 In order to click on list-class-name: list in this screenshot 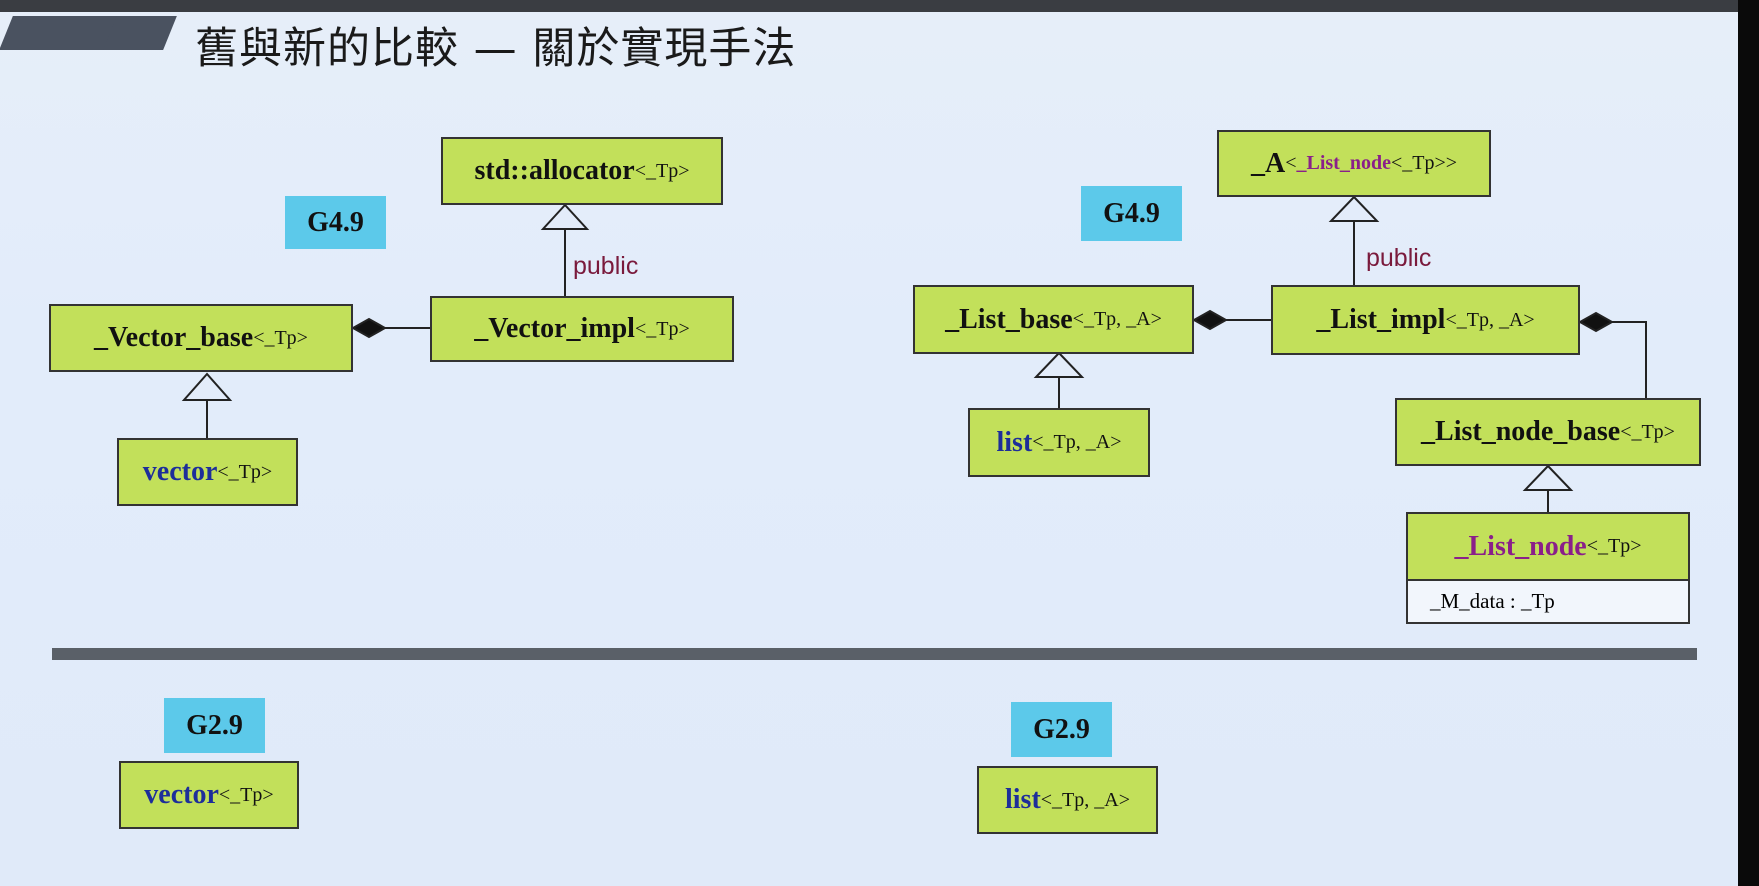, I will do `click(1014, 442)`.